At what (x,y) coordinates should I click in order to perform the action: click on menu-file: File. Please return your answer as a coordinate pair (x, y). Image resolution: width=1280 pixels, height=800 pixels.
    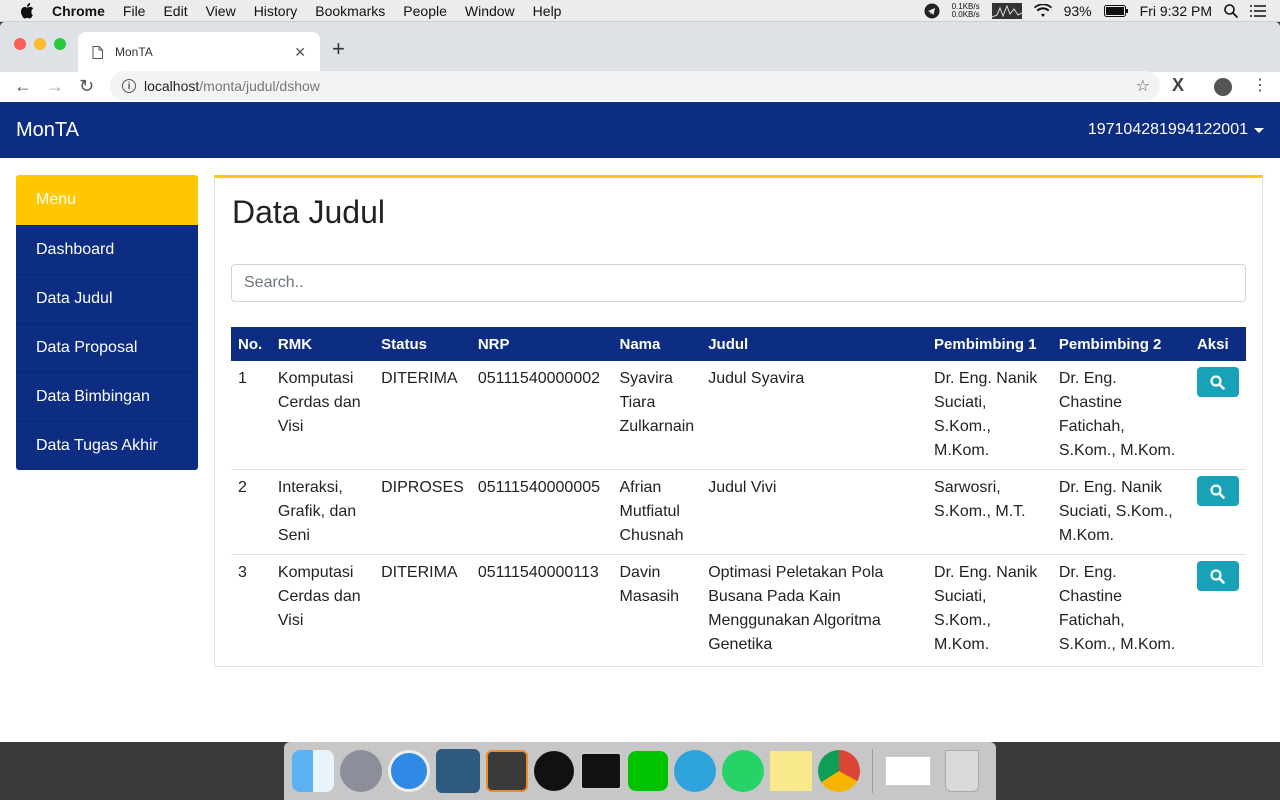
    Looking at the image, I should click on (134, 11).